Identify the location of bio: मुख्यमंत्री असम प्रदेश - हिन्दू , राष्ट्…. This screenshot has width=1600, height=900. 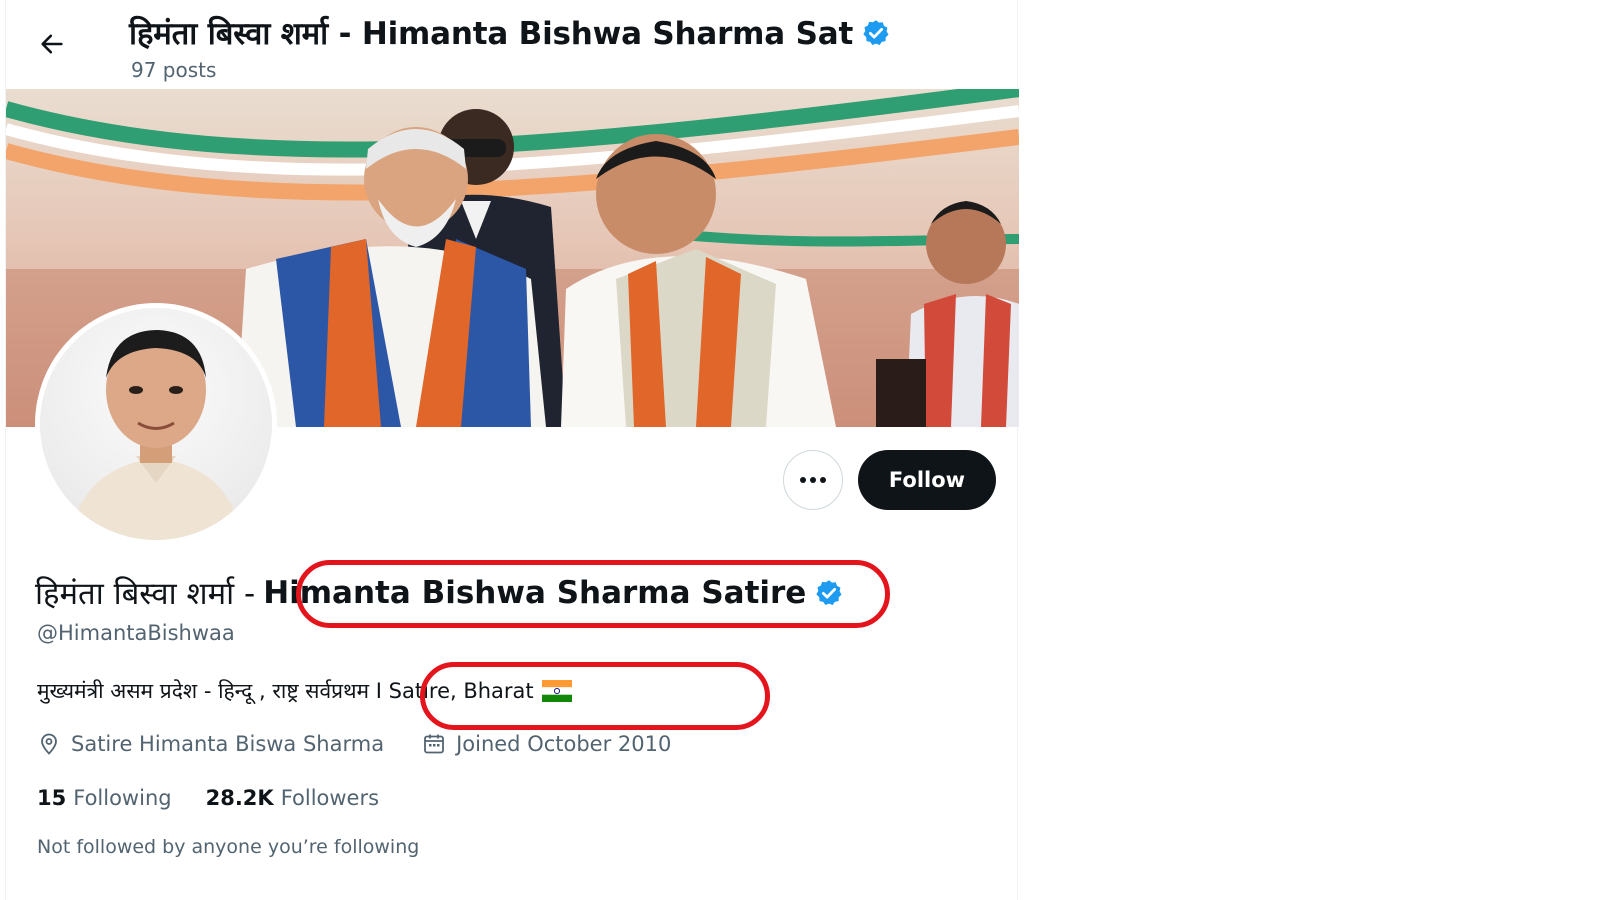
(304, 691).